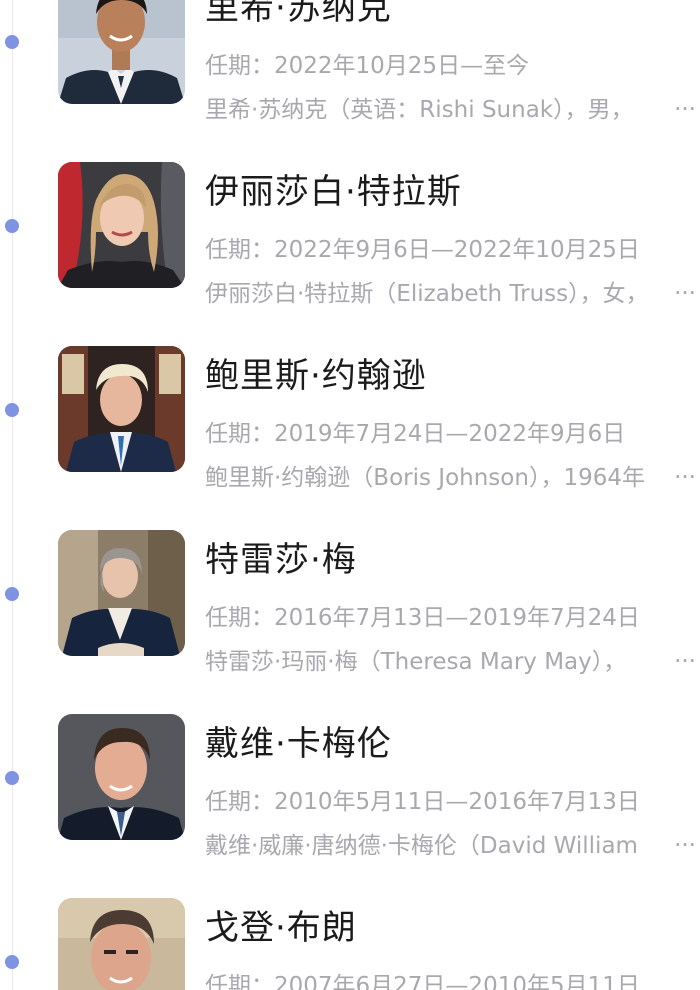 Image resolution: width=700 pixels, height=990 pixels. Describe the element at coordinates (316, 372) in the screenshot. I see `entry-name: 鲍里斯·约翰逊` at that location.